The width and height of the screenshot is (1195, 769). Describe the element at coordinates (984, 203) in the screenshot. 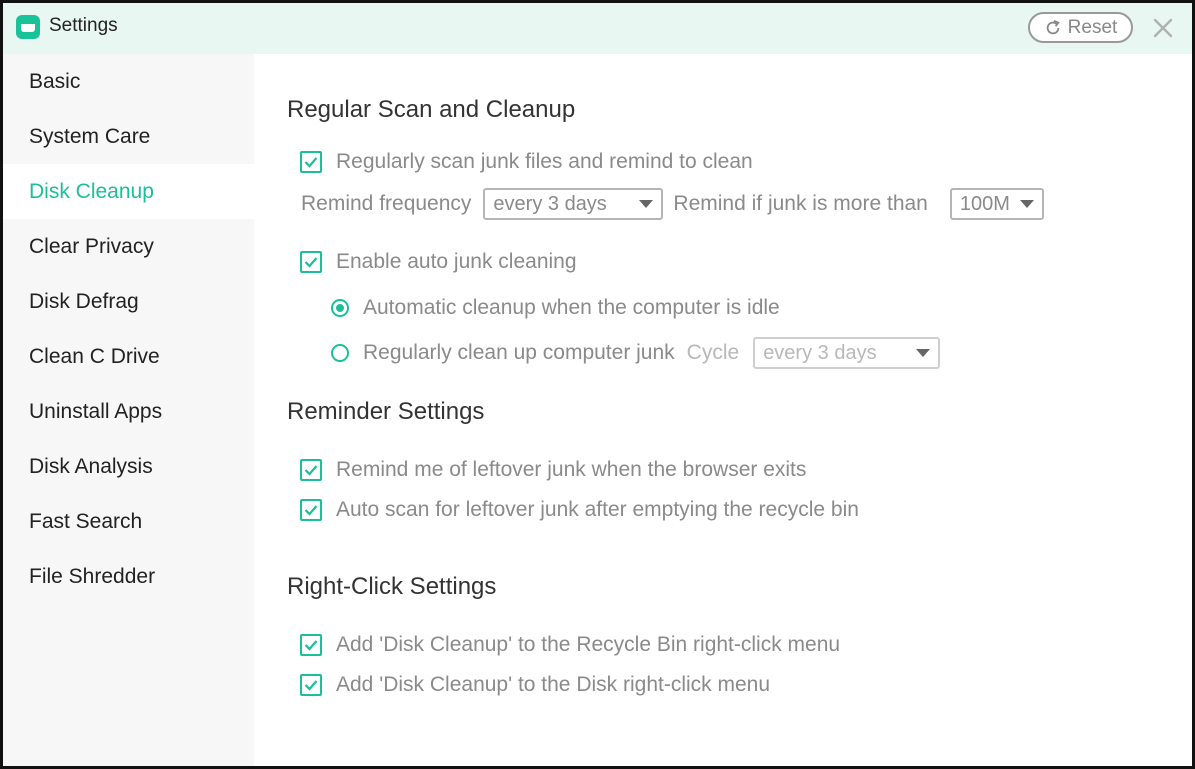

I see `junk-threshold-value: 100M` at that location.